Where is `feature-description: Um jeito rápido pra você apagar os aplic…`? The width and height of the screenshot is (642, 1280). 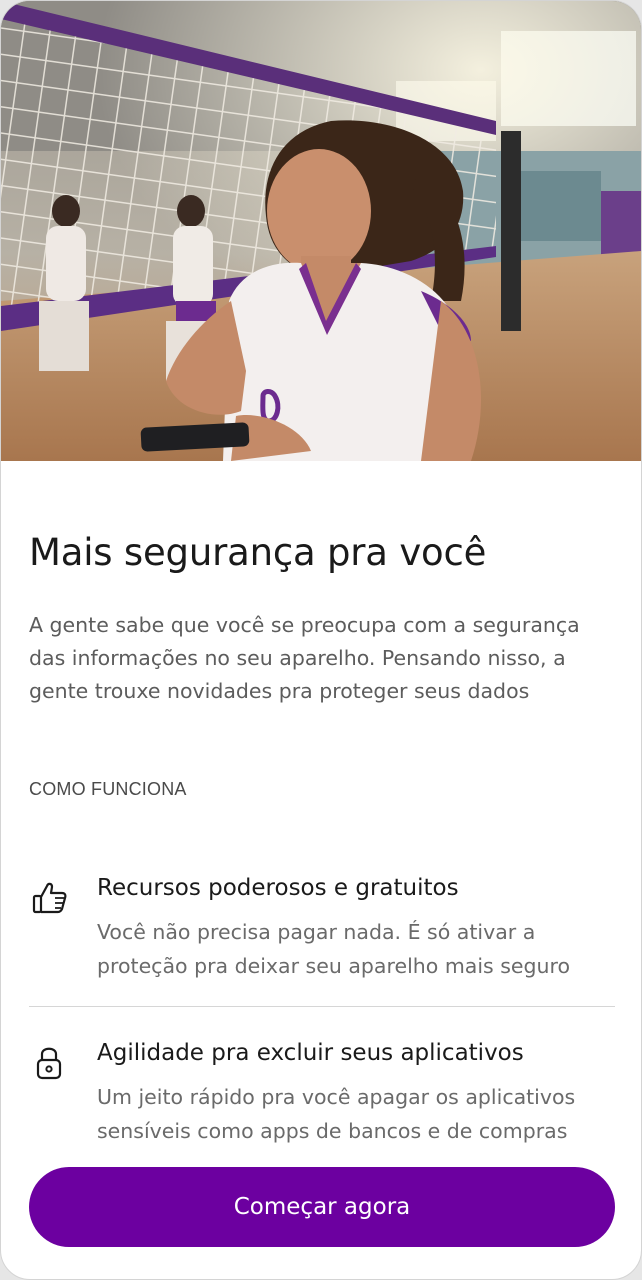
feature-description: Um jeito rápido pra você apagar os aplic… is located at coordinates (336, 1114).